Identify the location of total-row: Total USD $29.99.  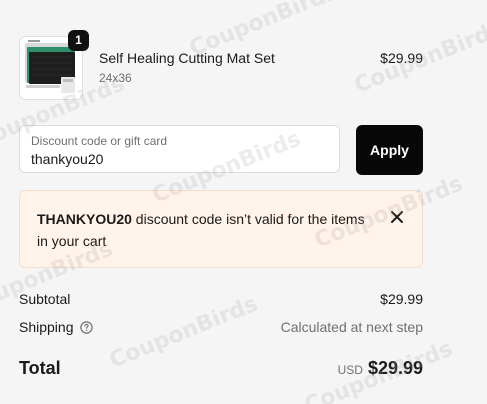
(221, 370).